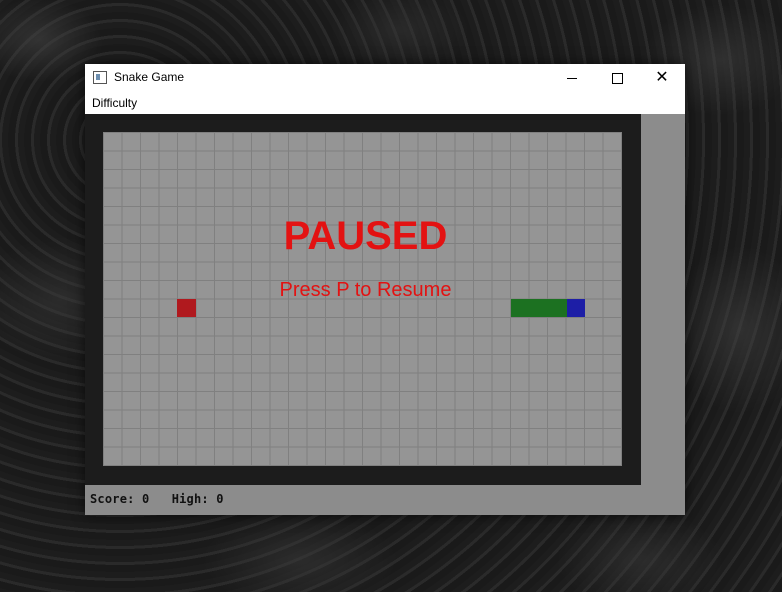  Describe the element at coordinates (114, 103) in the screenshot. I see `menu-difficulty: Difficulty` at that location.